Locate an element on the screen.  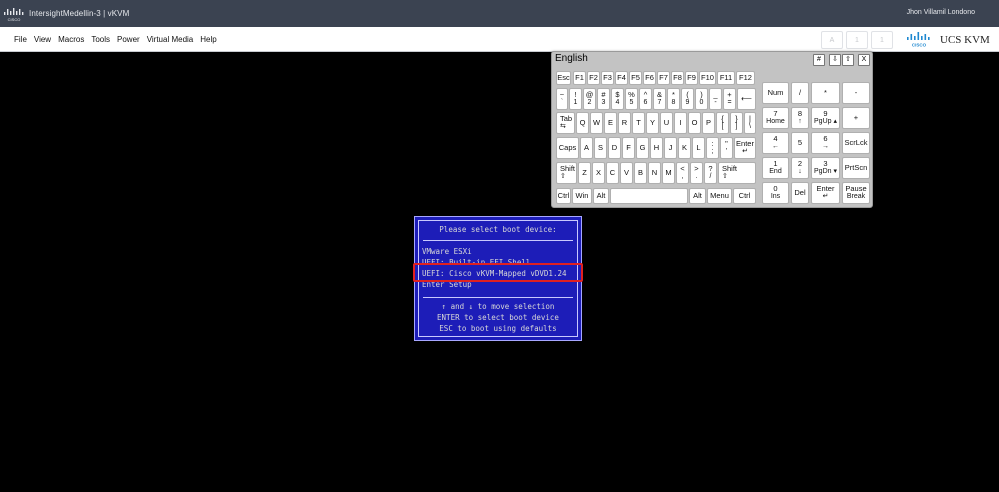
key-0: ) 0 is located at coordinates (701, 99).